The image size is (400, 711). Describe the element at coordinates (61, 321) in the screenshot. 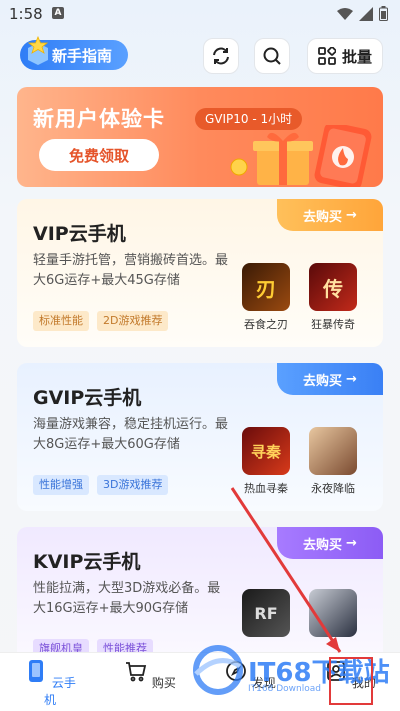

I see `tag: 标准性能` at that location.